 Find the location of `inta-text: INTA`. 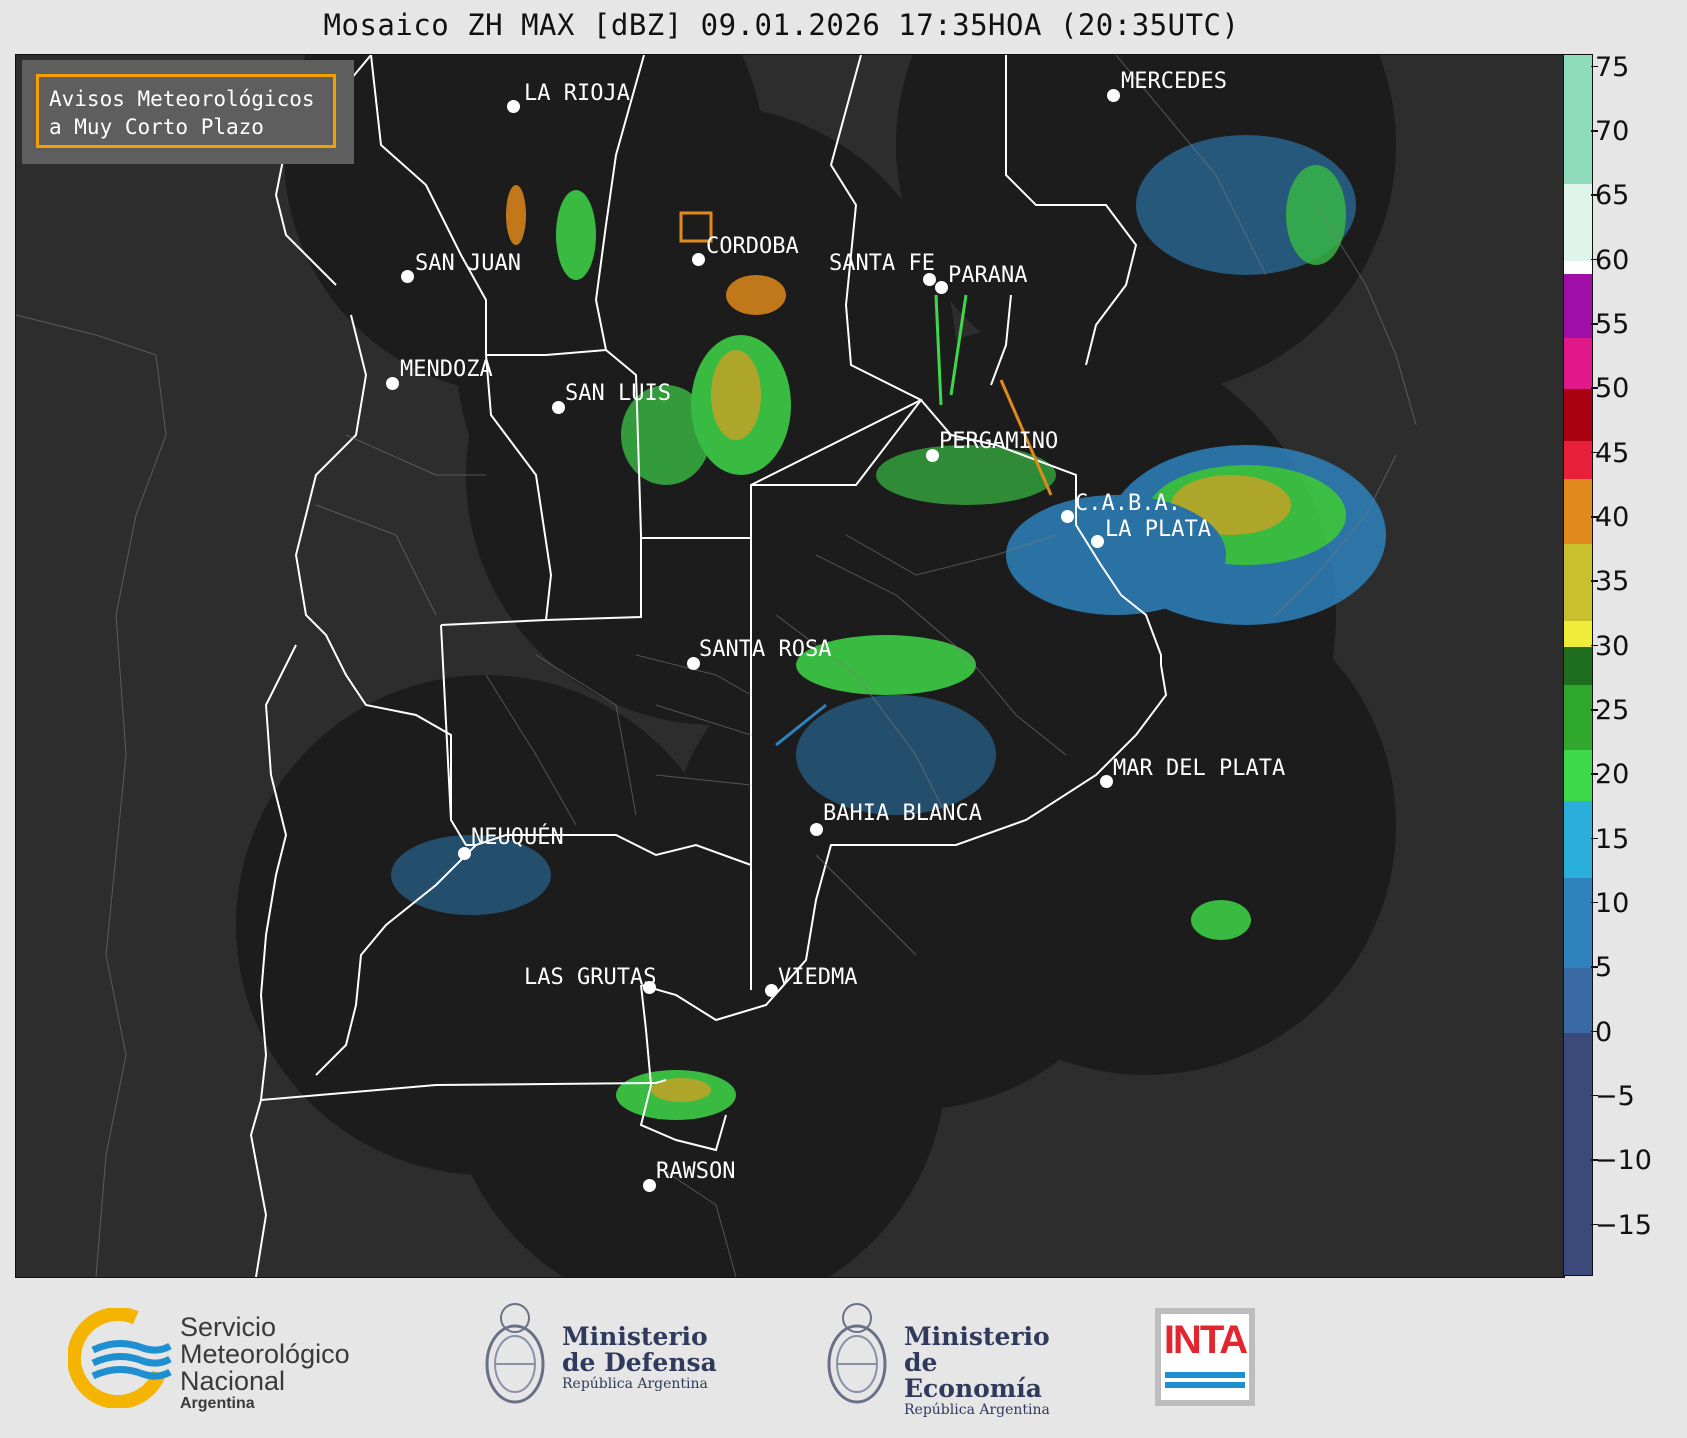

inta-text: INTA is located at coordinates (1205, 1340).